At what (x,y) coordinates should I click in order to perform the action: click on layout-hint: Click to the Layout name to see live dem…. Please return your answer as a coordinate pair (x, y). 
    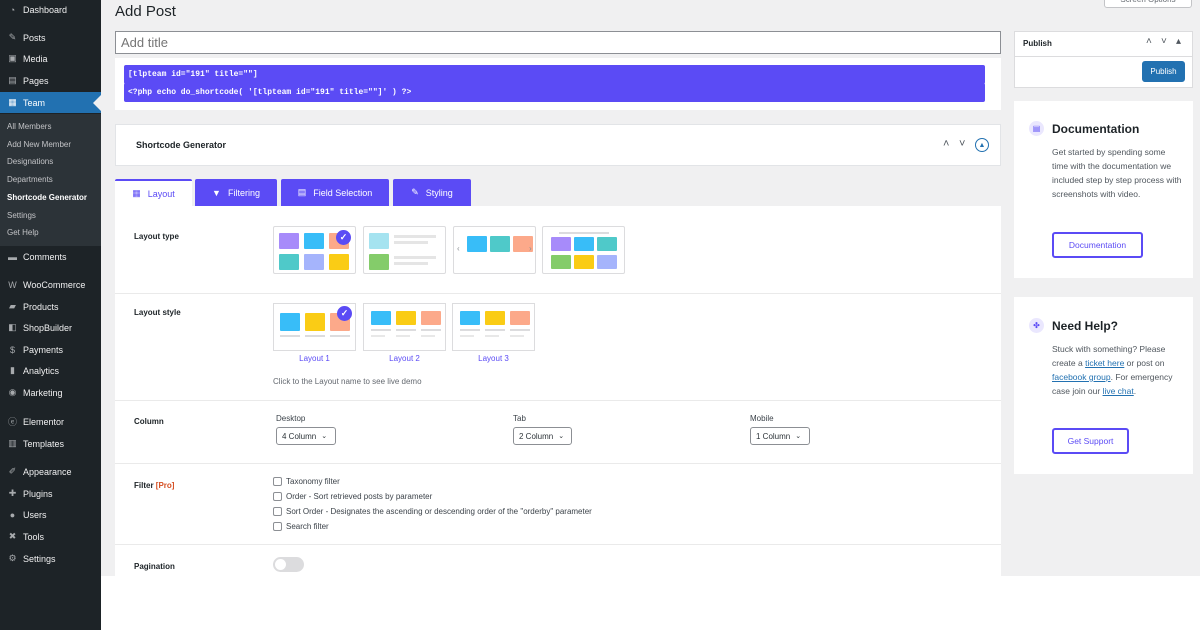
    Looking at the image, I should click on (347, 381).